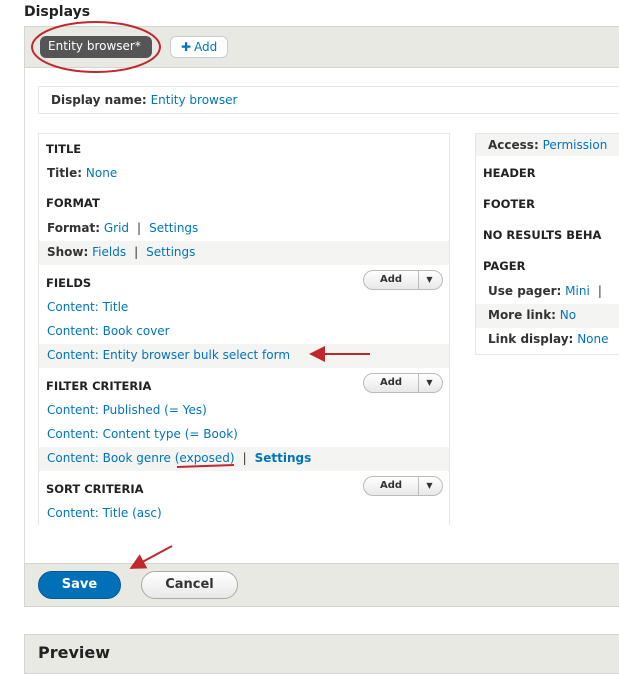 The height and width of the screenshot is (674, 619). Describe the element at coordinates (568, 315) in the screenshot. I see `more-link-value-link: No` at that location.